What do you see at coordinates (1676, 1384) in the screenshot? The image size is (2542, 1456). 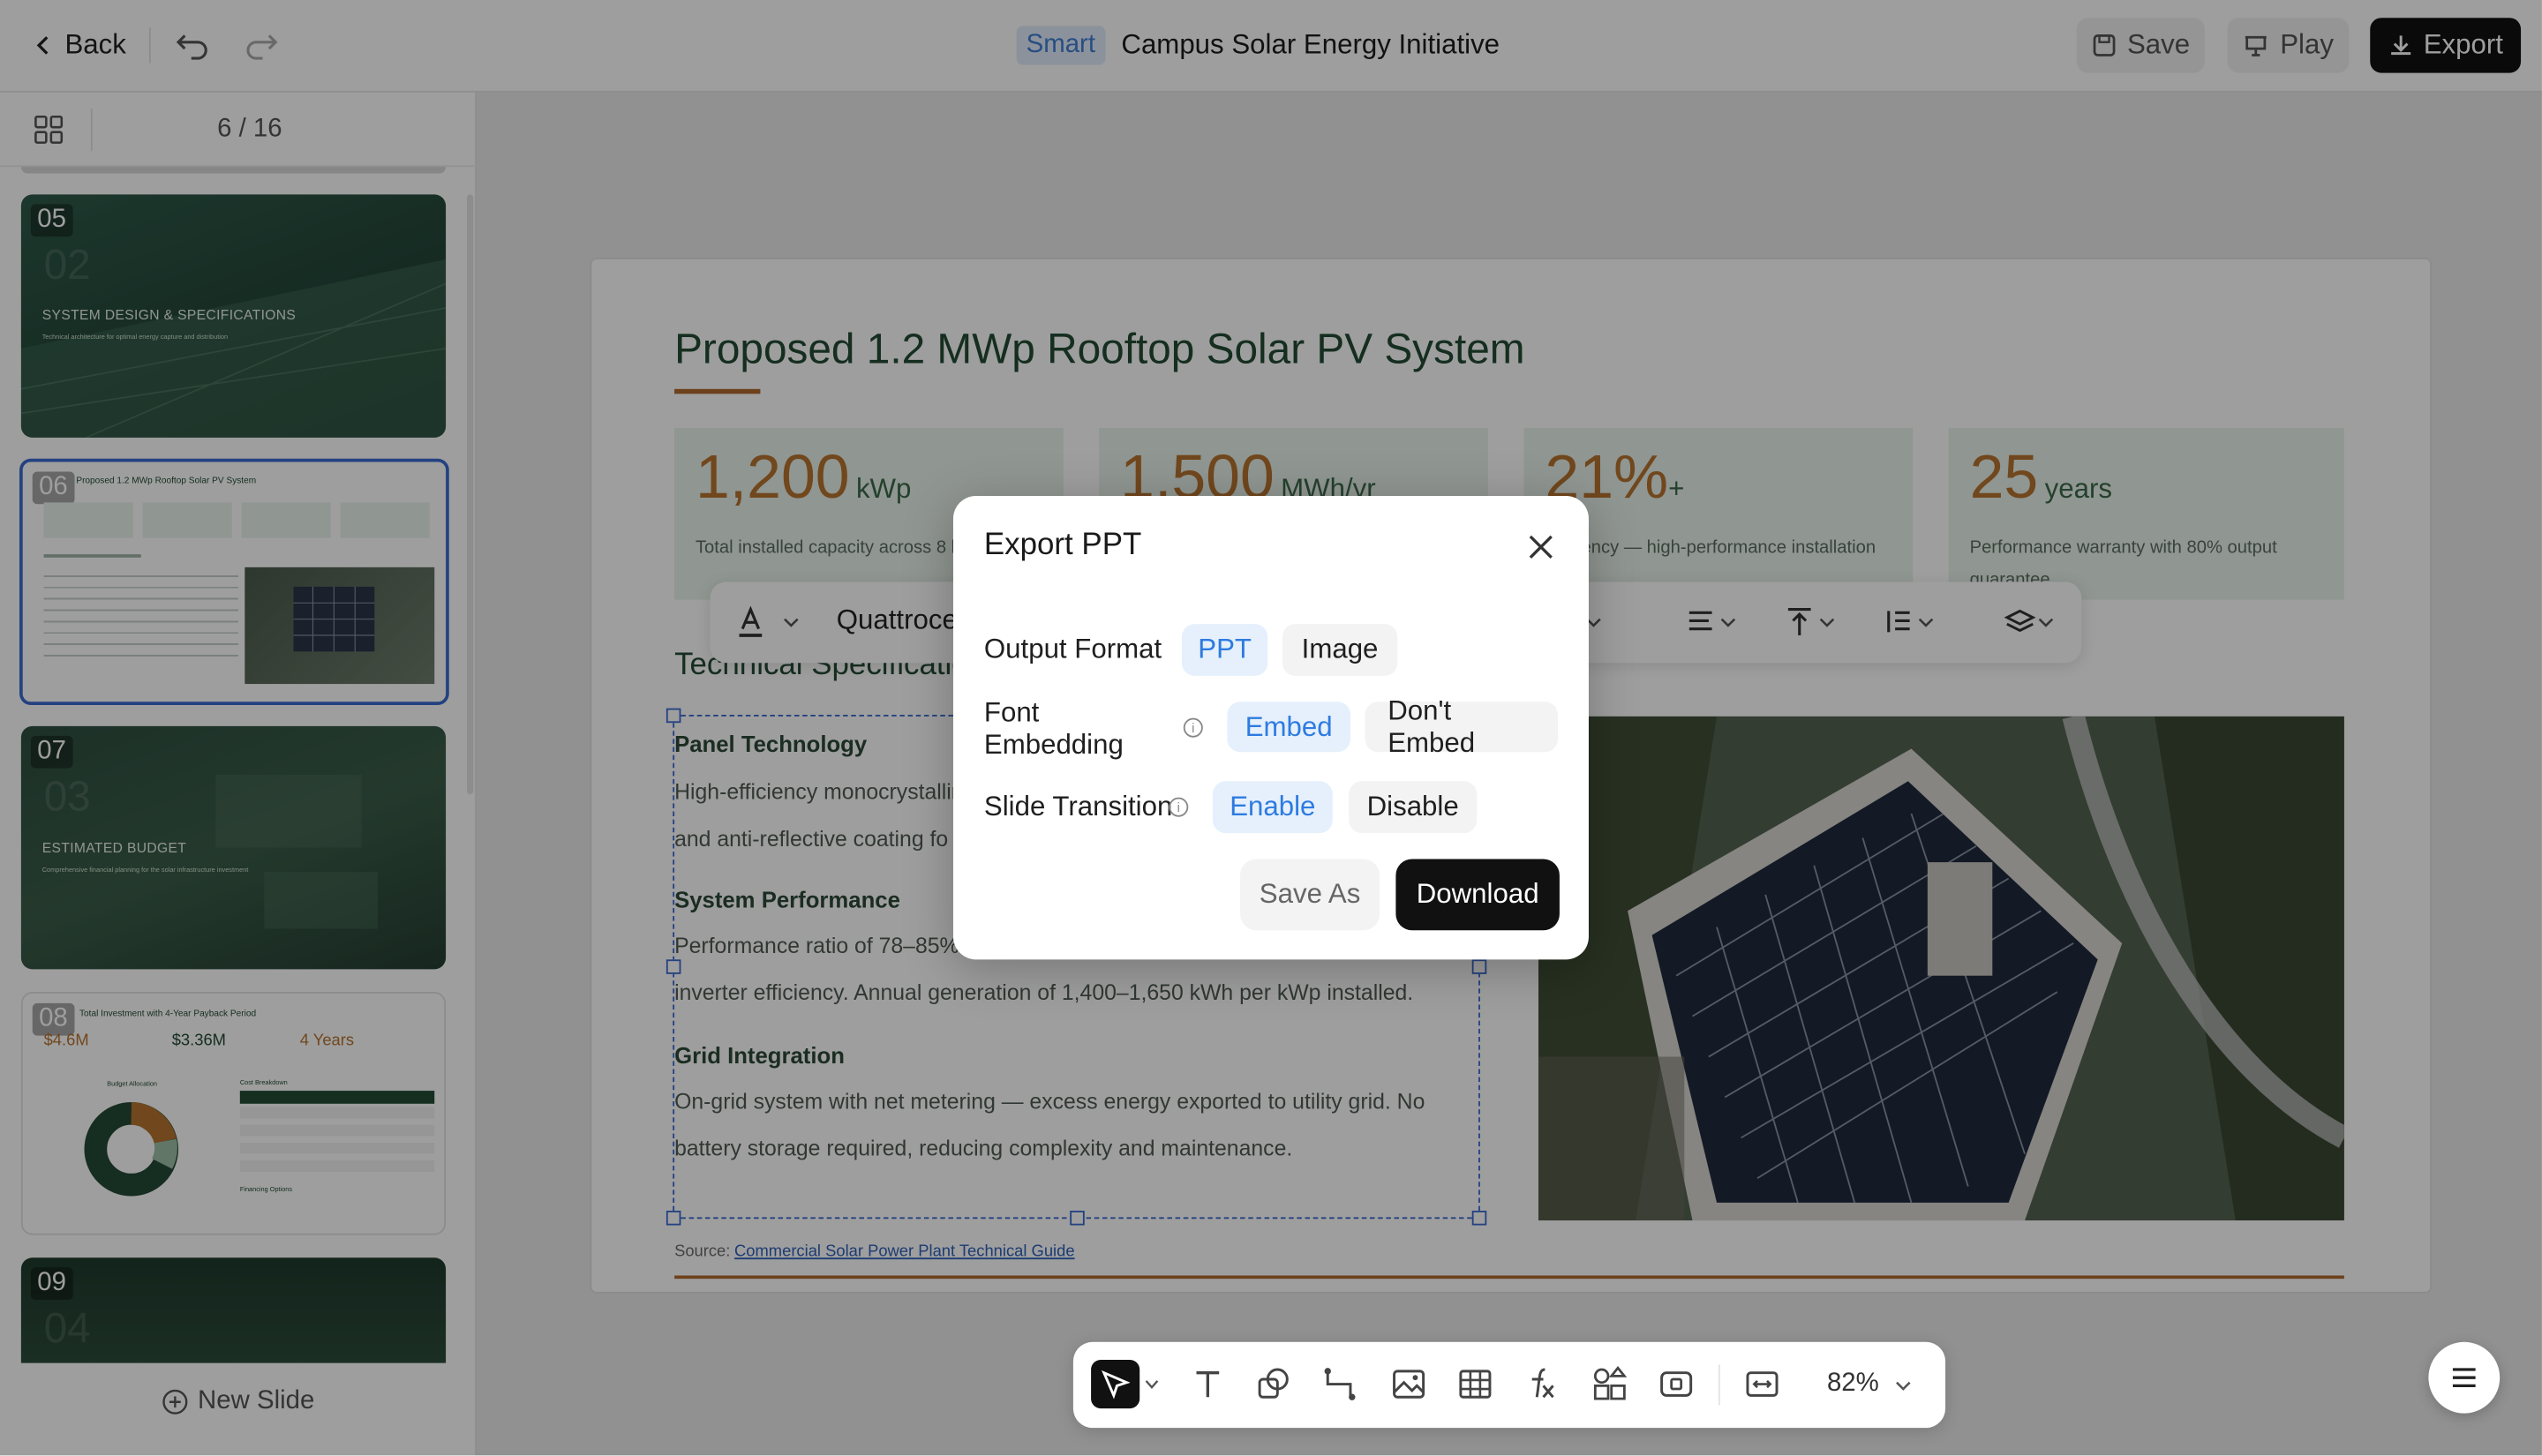 I see `media-tool-icon` at bounding box center [1676, 1384].